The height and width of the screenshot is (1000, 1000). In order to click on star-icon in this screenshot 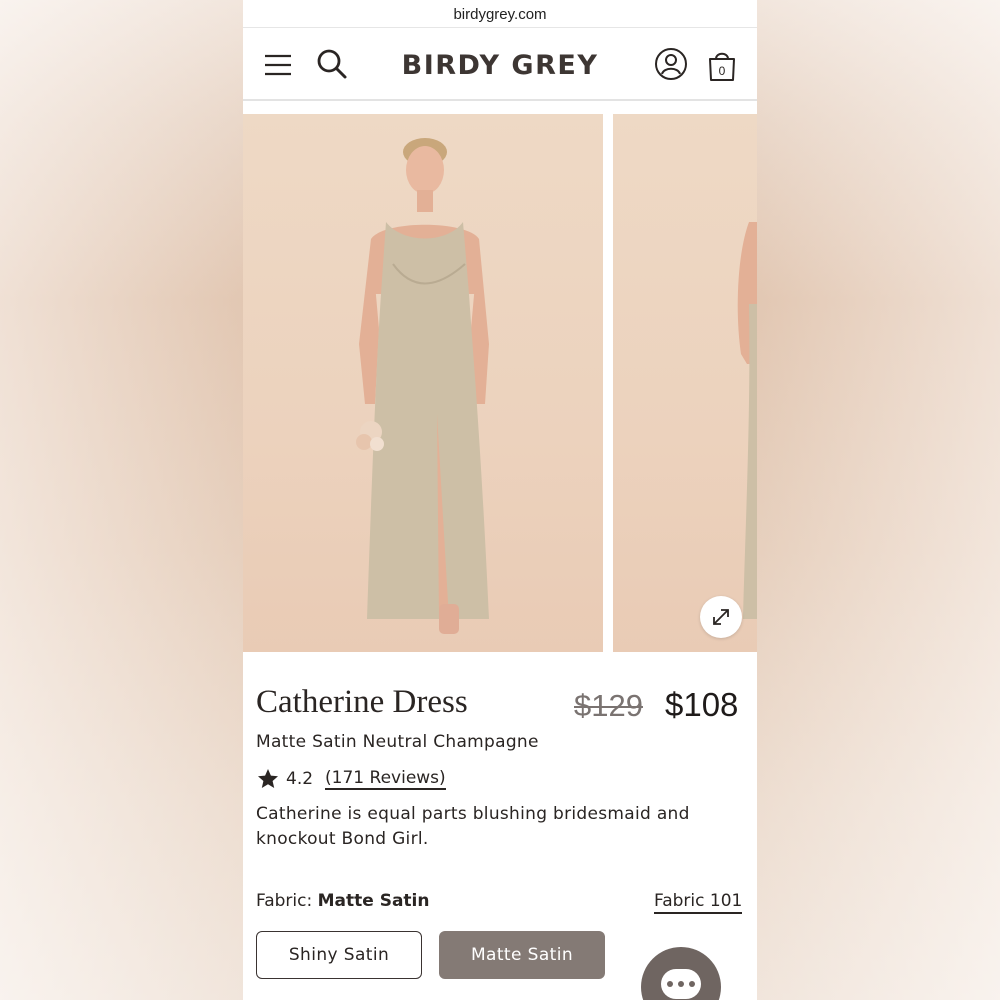, I will do `click(268, 778)`.